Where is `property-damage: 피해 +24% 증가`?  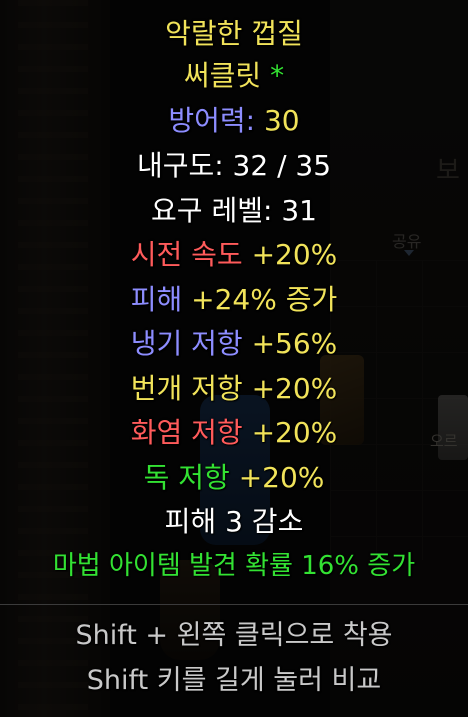 property-damage: 피해 +24% 증가 is located at coordinates (234, 300).